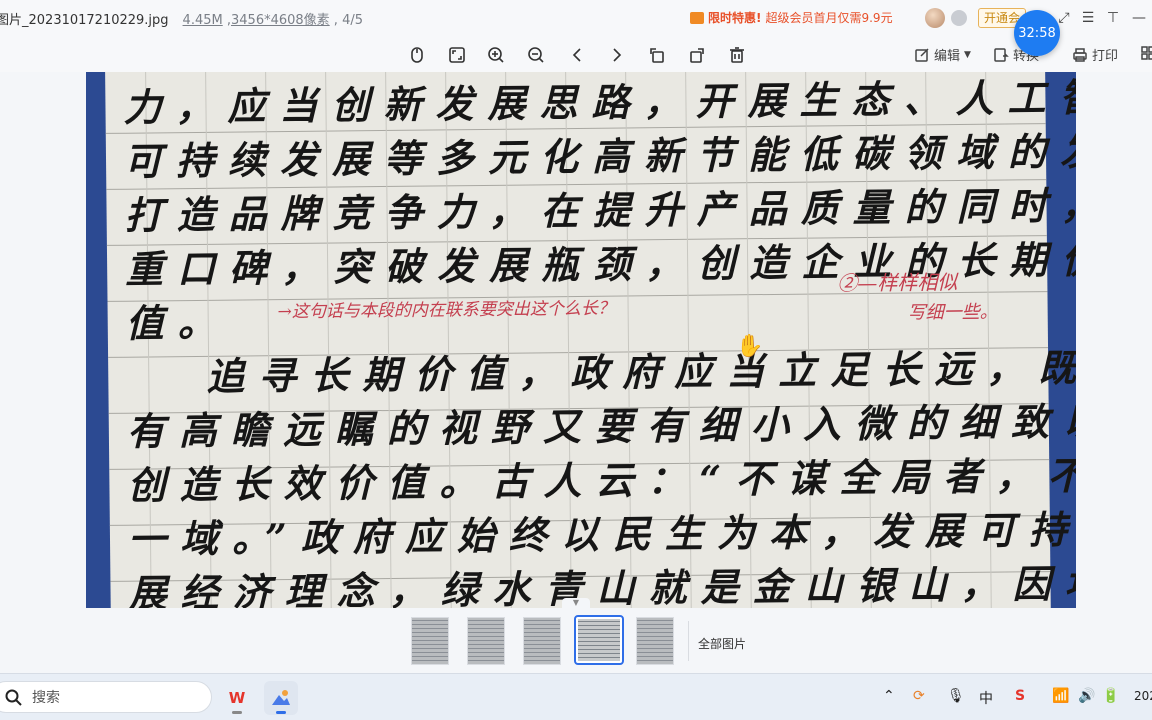  What do you see at coordinates (1088, 18) in the screenshot?
I see `menu-icon: ☰` at bounding box center [1088, 18].